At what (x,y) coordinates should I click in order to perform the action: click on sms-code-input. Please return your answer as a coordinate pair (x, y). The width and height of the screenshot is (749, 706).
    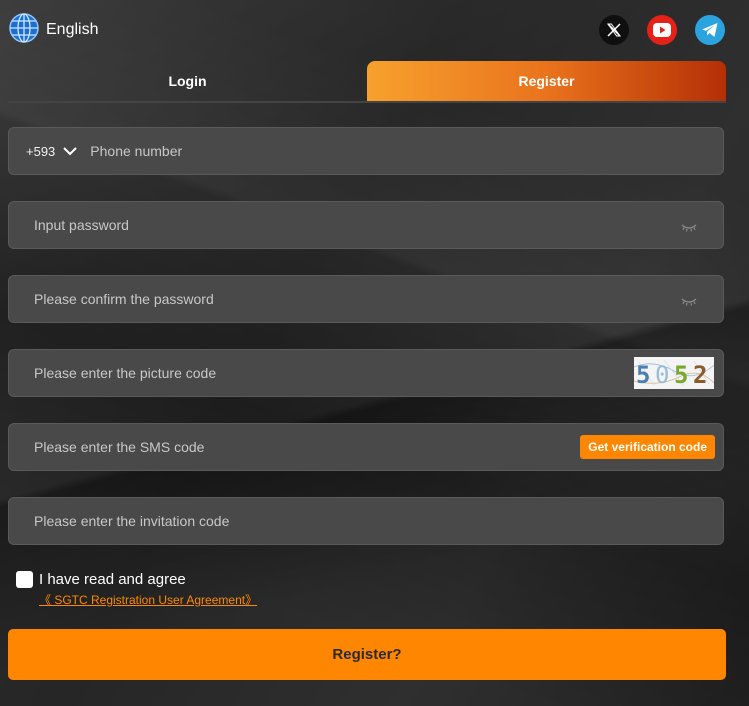
    Looking at the image, I should click on (295, 447).